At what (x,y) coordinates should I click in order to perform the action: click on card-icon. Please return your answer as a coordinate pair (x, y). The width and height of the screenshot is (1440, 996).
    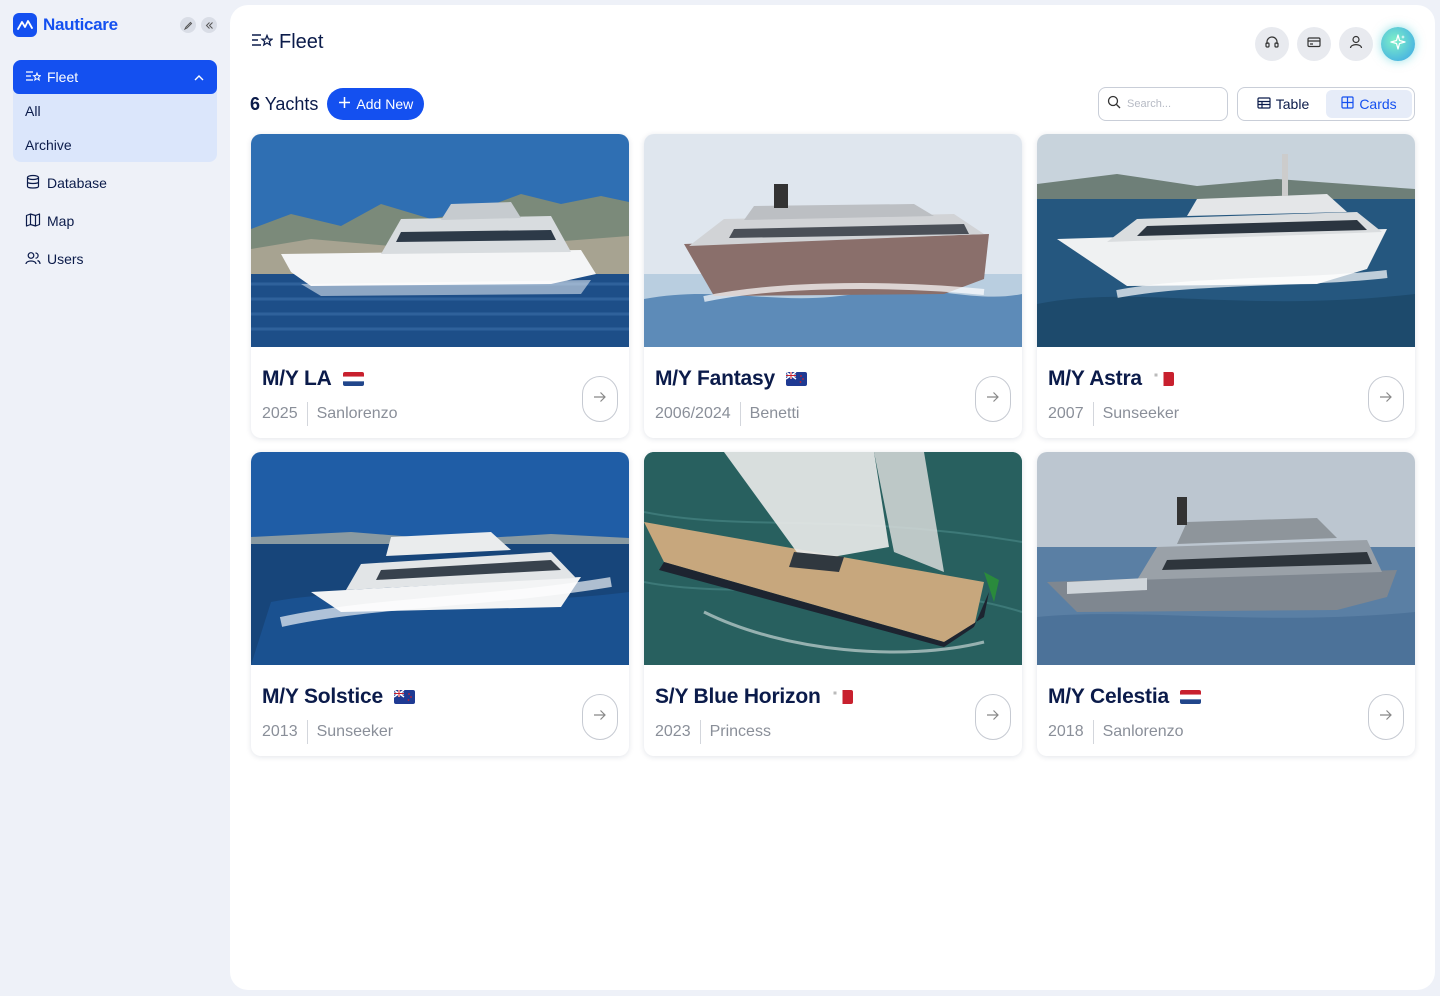
    Looking at the image, I should click on (1314, 44).